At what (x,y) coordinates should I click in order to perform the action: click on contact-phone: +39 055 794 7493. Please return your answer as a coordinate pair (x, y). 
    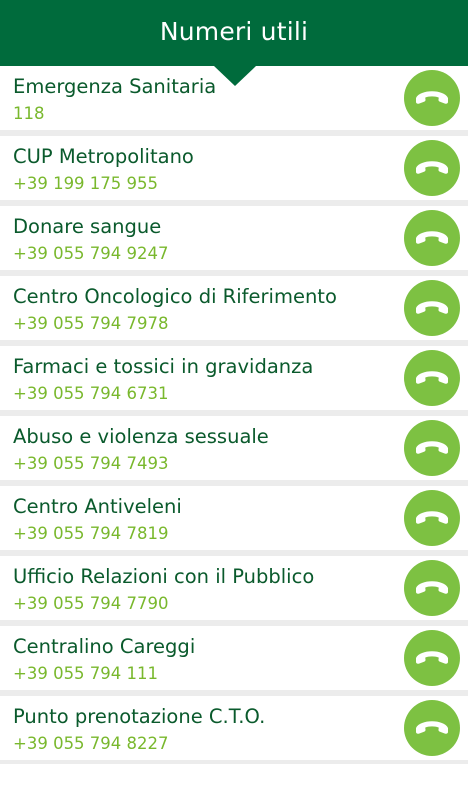
    Looking at the image, I should click on (91, 463).